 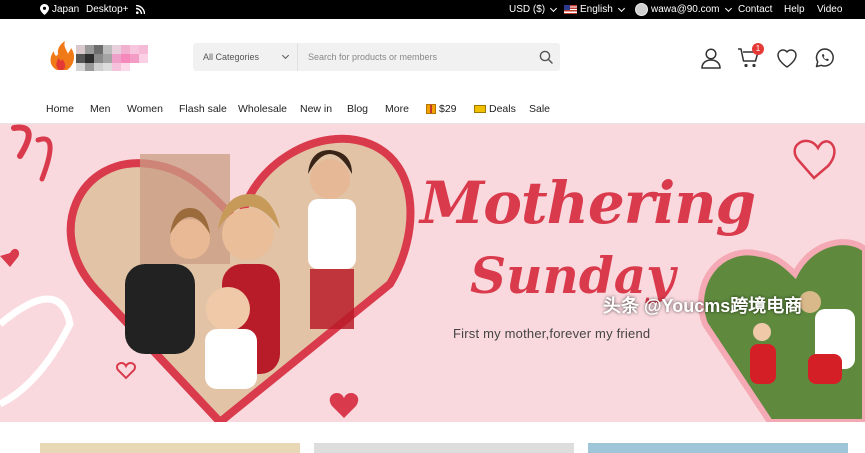 What do you see at coordinates (145, 109) in the screenshot?
I see `nav-item-women: Women` at bounding box center [145, 109].